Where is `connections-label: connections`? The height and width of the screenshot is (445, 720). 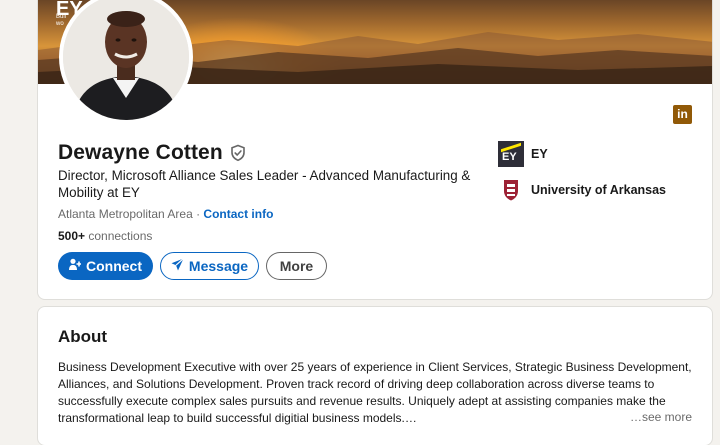
connections-label: connections is located at coordinates (119, 236).